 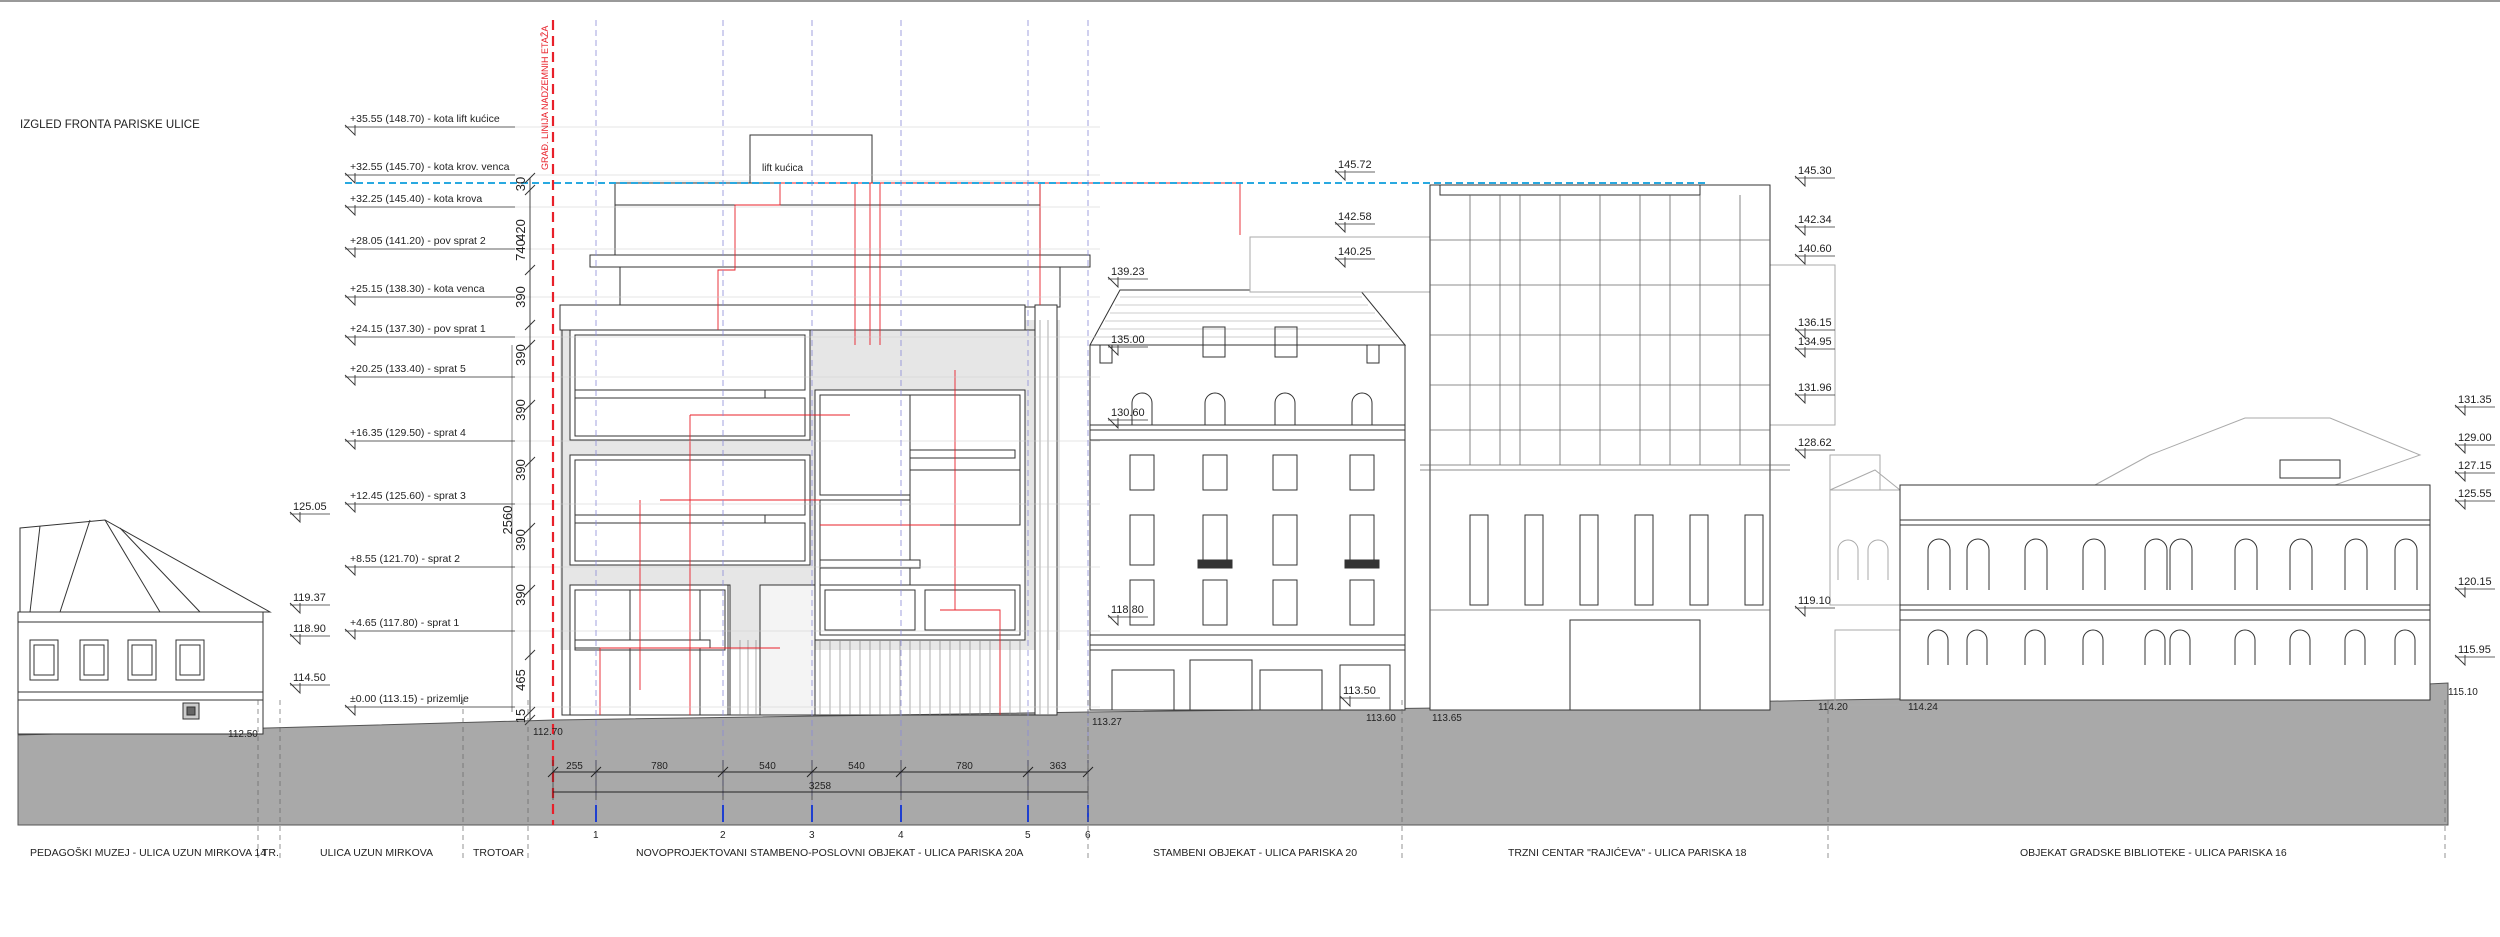 What do you see at coordinates (148, 852) in the screenshot?
I see `footer-label: PEDAGOŠKI MUZEJ - ULICA UZUN MIRKOVA 14` at bounding box center [148, 852].